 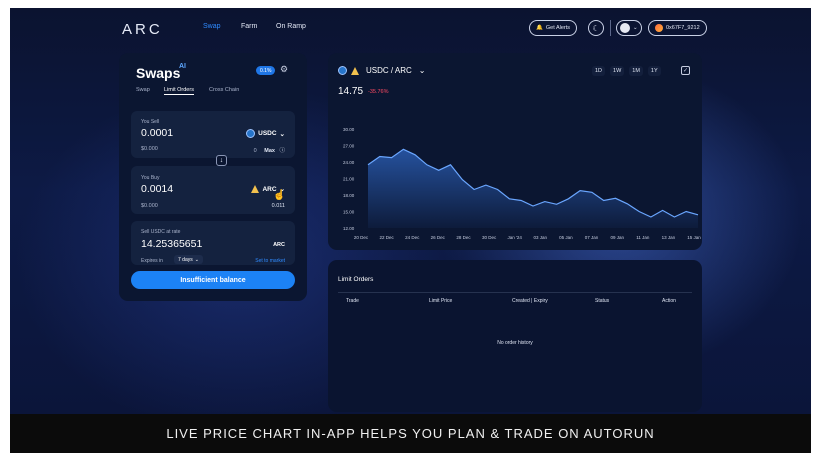 I want to click on x-tick-label: 26 Dec, so click(x=438, y=237).